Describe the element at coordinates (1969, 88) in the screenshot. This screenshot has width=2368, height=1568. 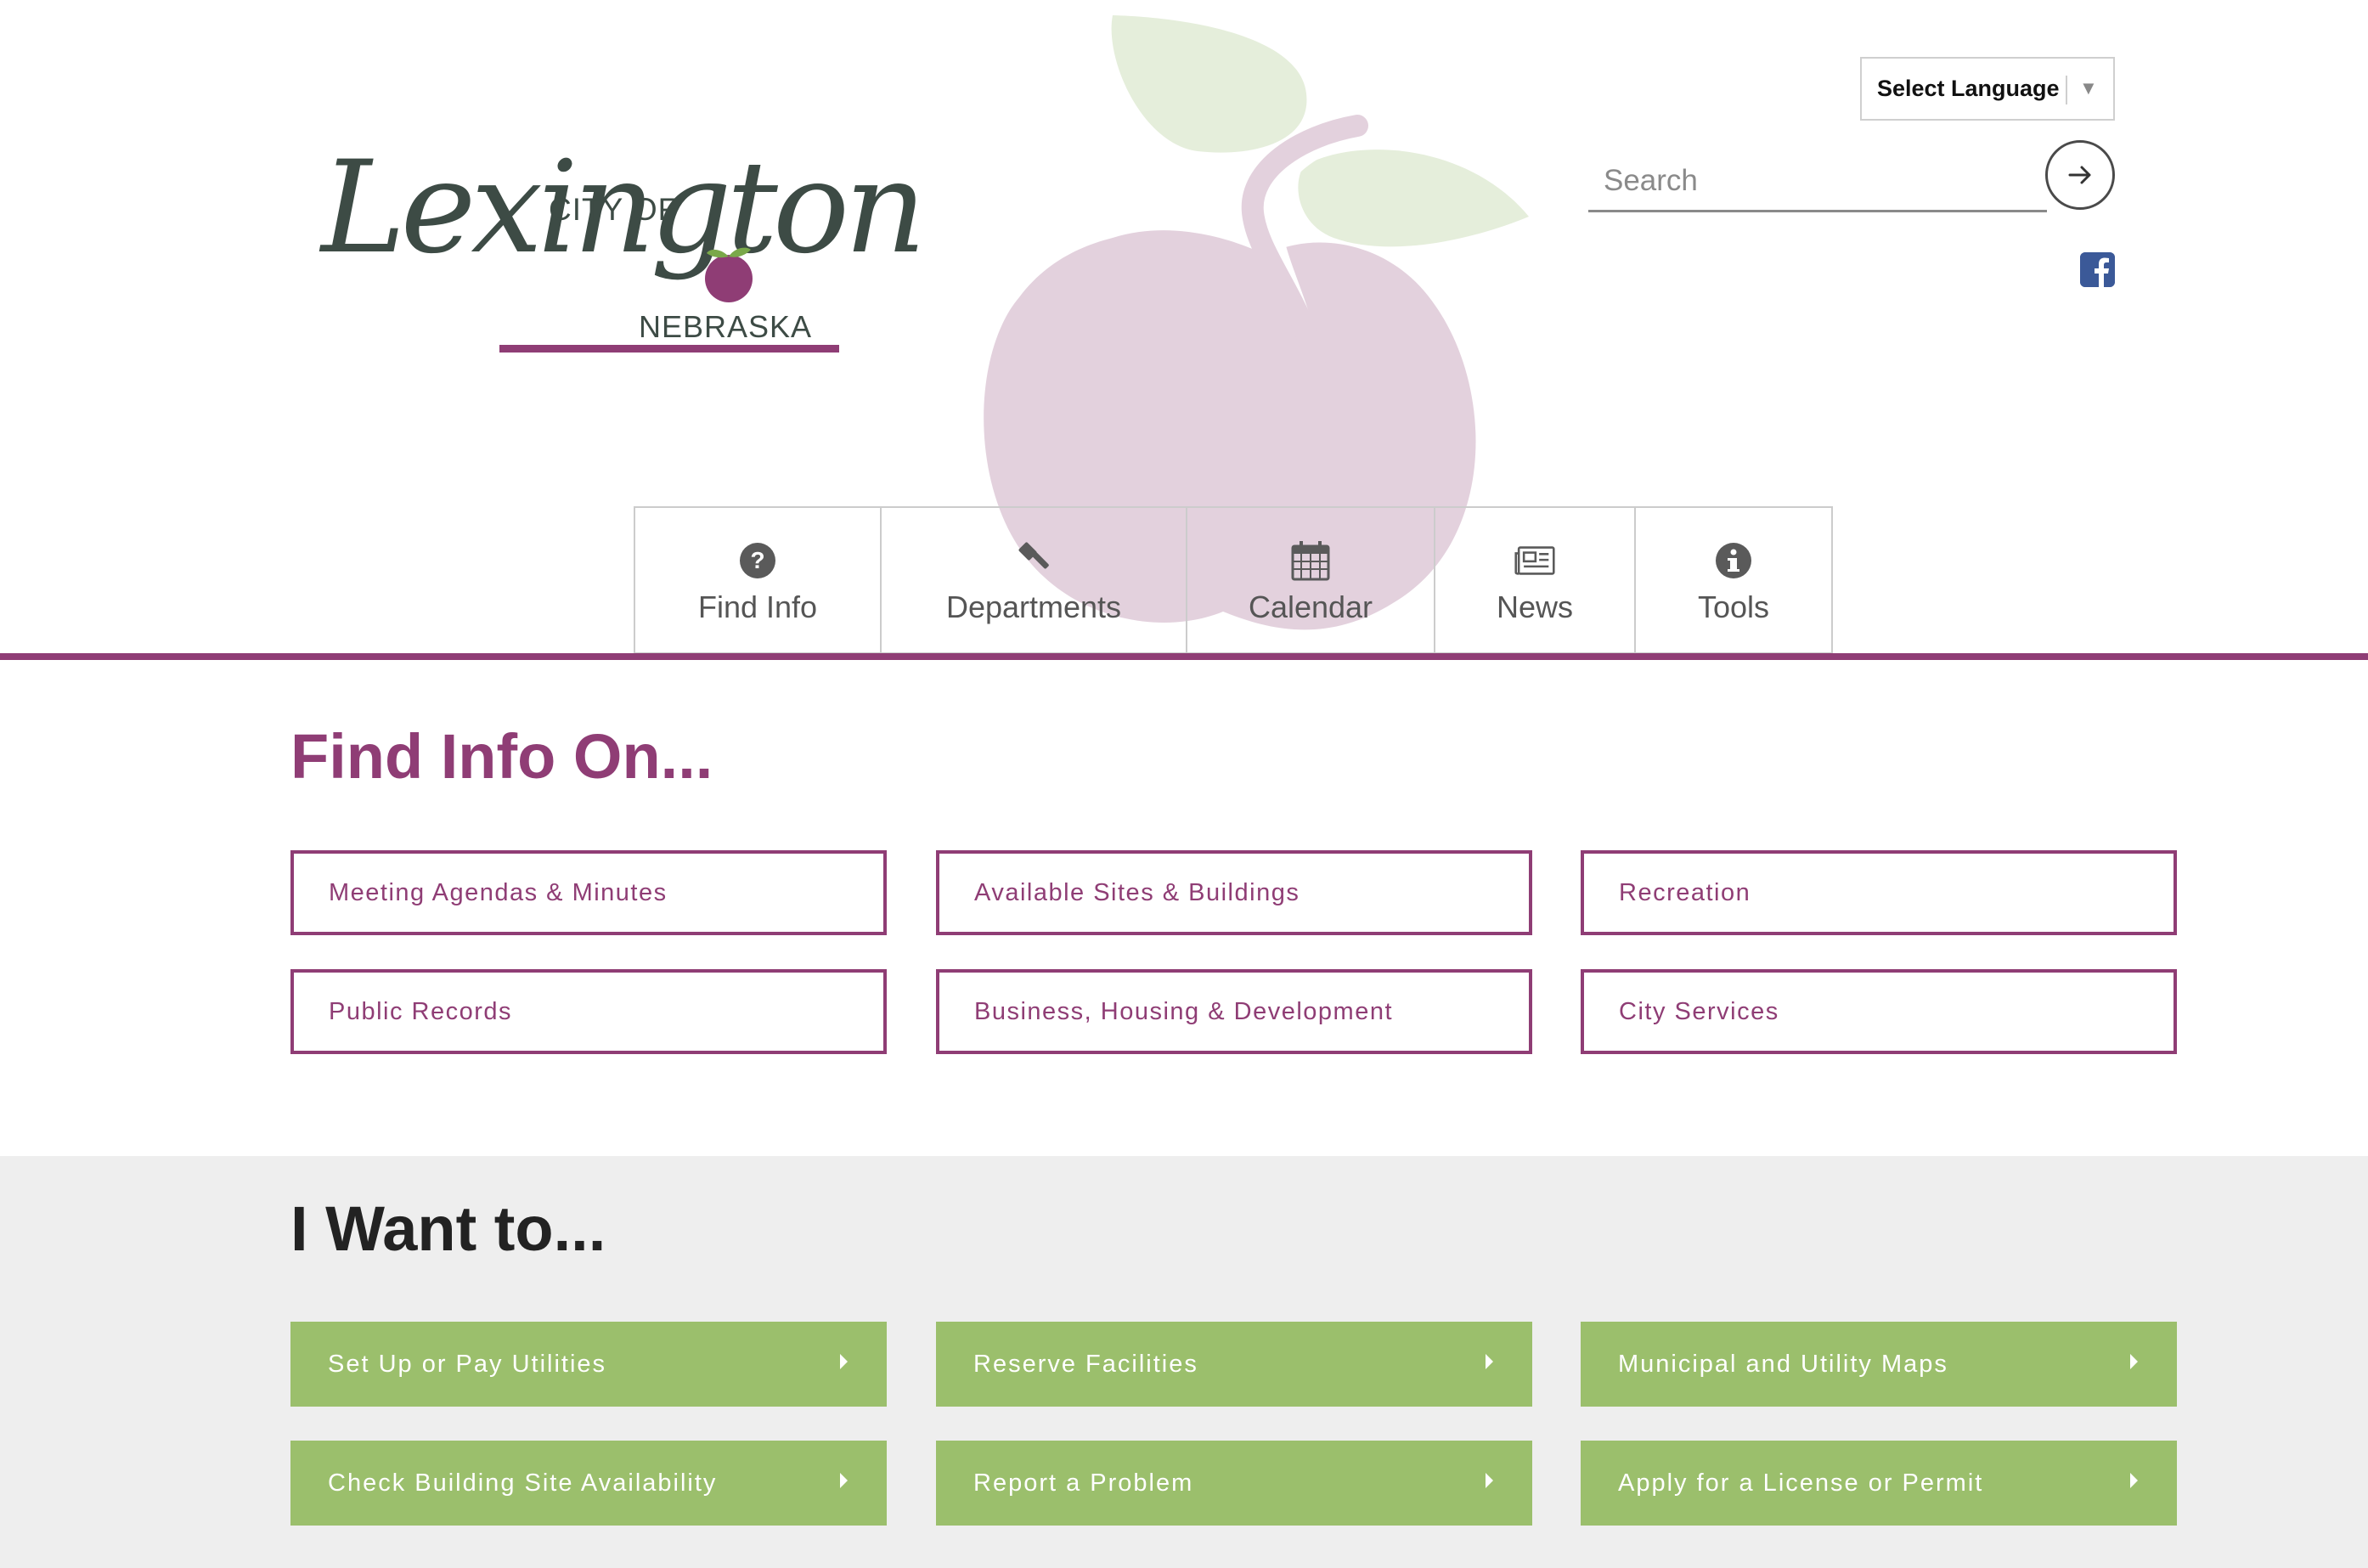
I see `language-select-label: Select Language` at that location.